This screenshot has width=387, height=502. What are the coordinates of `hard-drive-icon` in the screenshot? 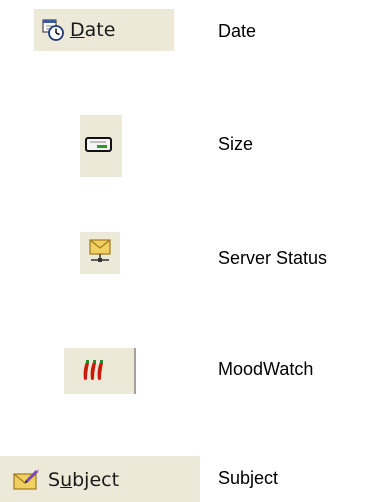 It's located at (99, 145).